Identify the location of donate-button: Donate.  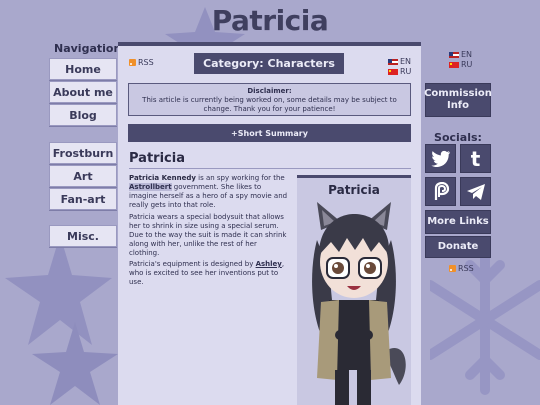
(458, 247).